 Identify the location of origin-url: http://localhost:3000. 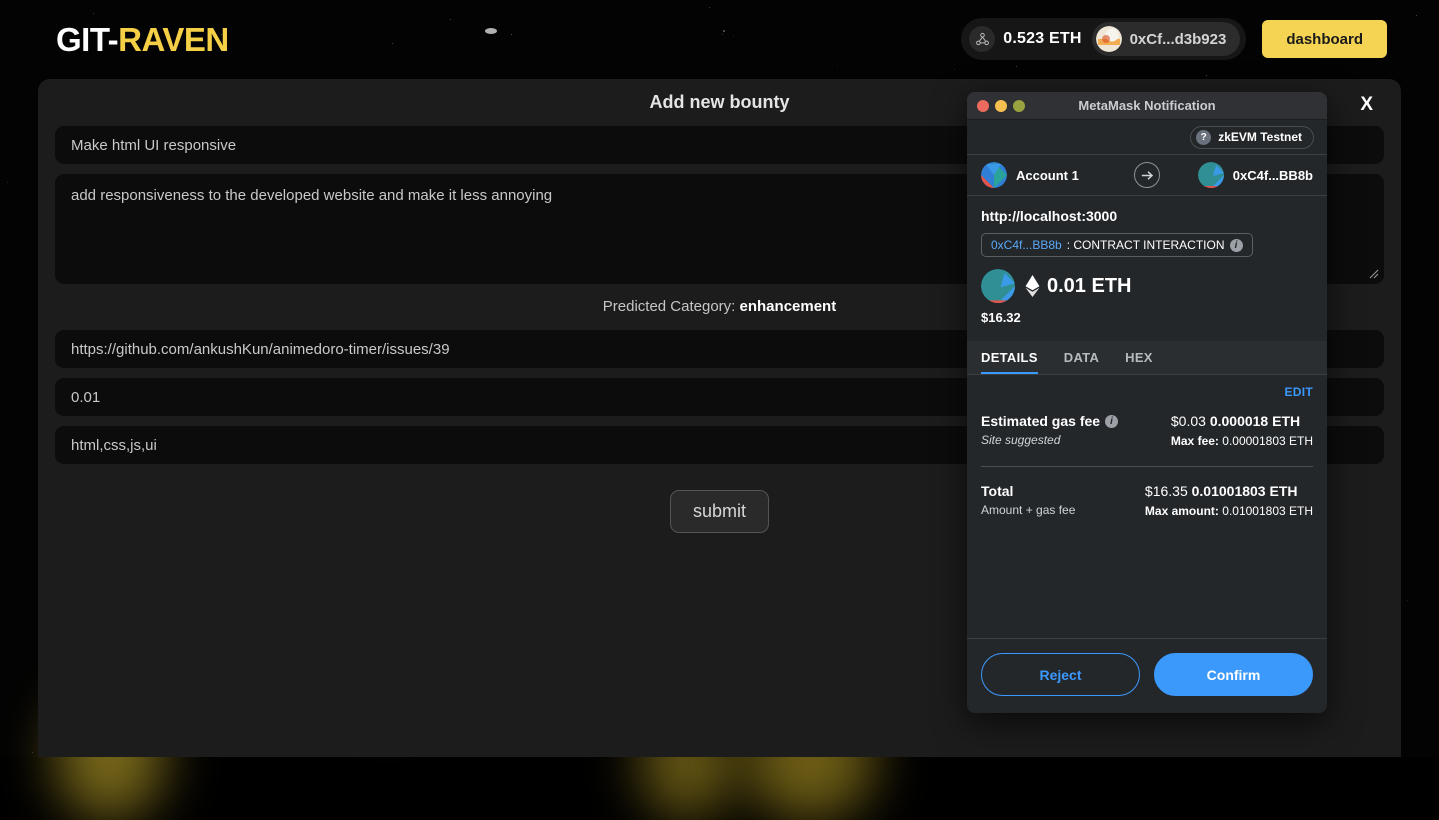
(1049, 216).